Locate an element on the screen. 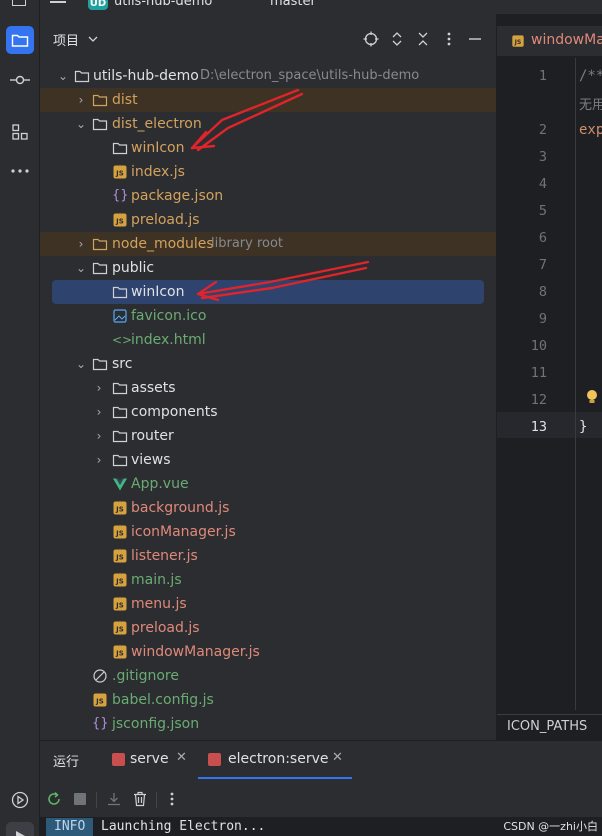 The height and width of the screenshot is (836, 602). code-comment-text: 无用 is located at coordinates (590, 103).